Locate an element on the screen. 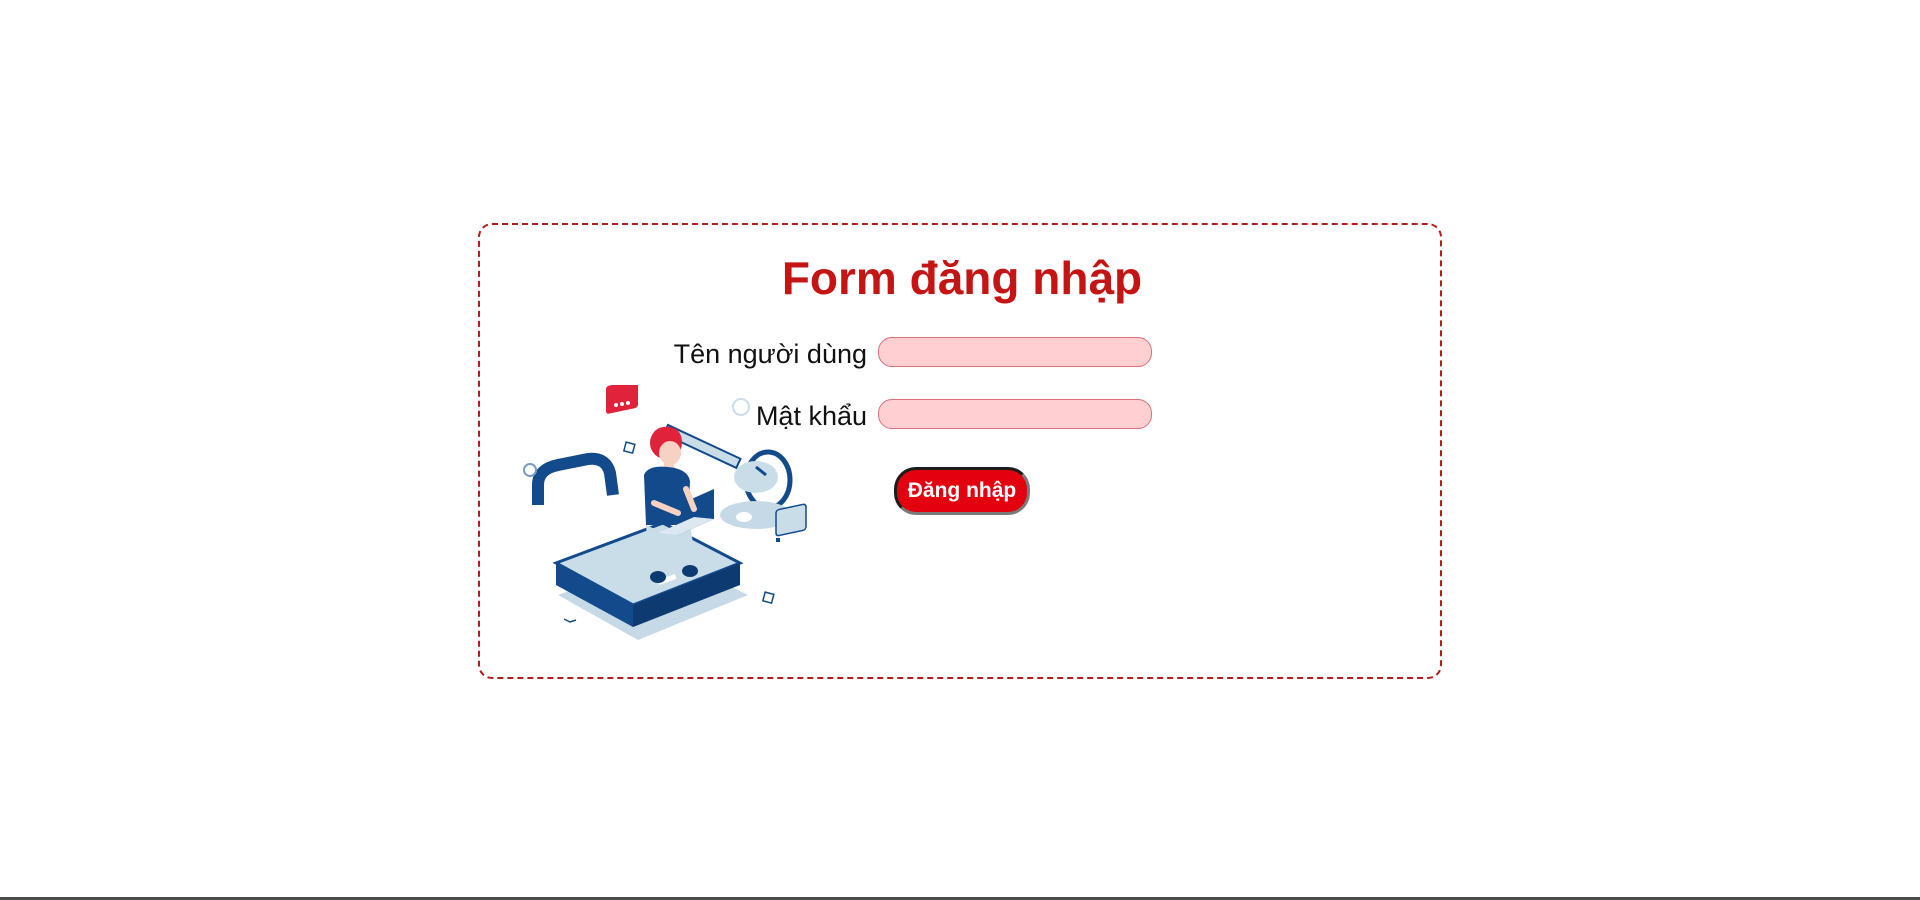 The image size is (1920, 900). password-input is located at coordinates (1015, 414).